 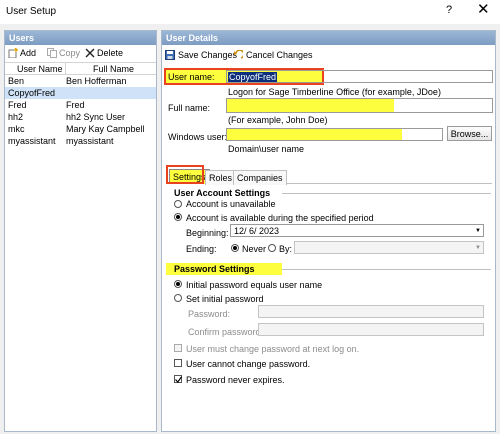 What do you see at coordinates (386, 193) in the screenshot?
I see `account-settings-divider` at bounding box center [386, 193].